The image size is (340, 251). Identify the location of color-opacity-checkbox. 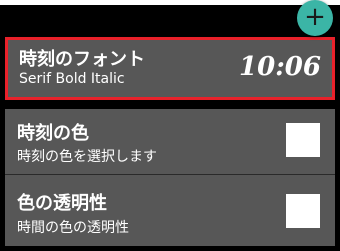
(303, 211).